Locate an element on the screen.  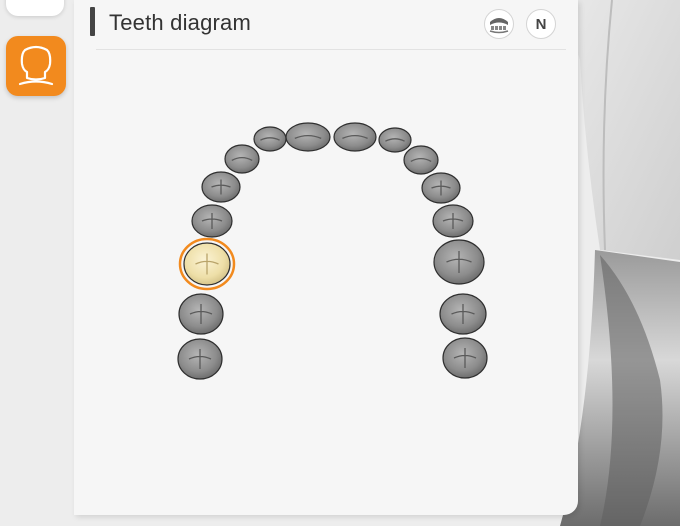
tooth-upper-left-lateral-incisor is located at coordinates (395, 140).